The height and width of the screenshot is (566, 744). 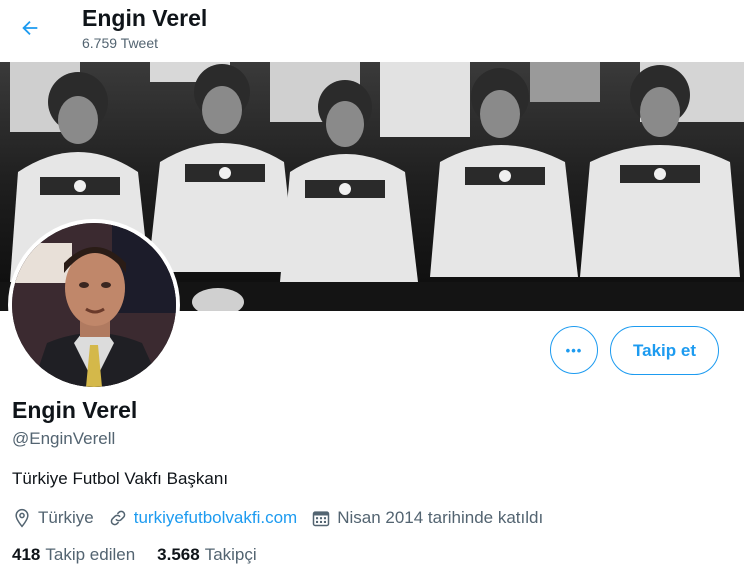 What do you see at coordinates (120, 43) in the screenshot?
I see `tweet-count: 6.759 Tweet` at bounding box center [120, 43].